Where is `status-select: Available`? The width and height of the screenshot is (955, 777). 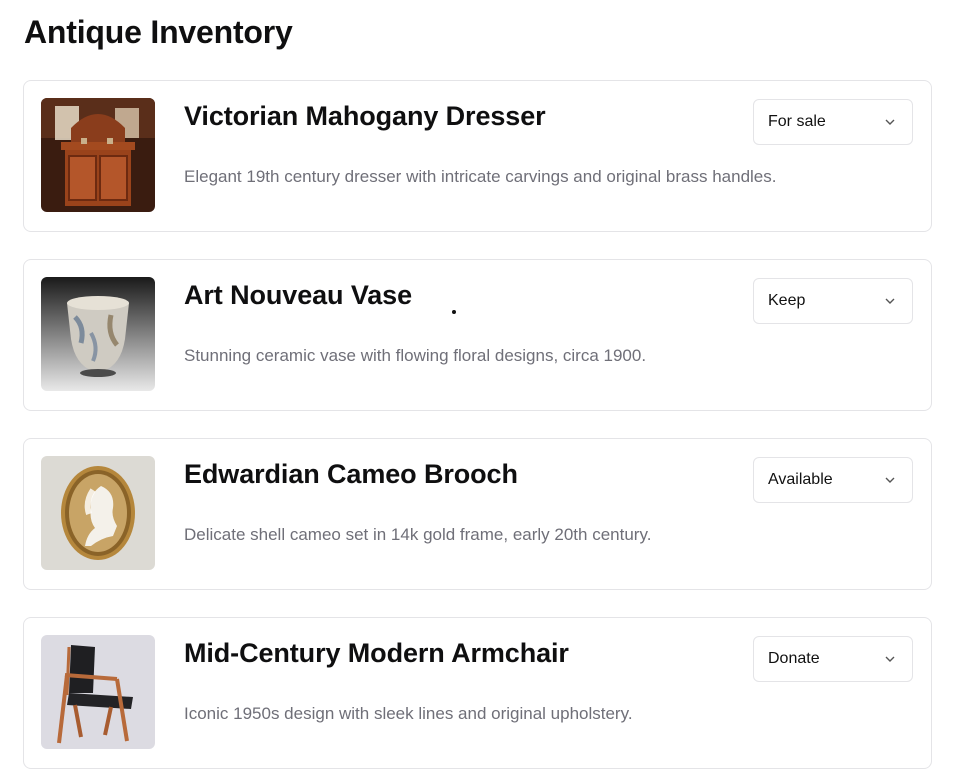
status-select: Available is located at coordinates (833, 480).